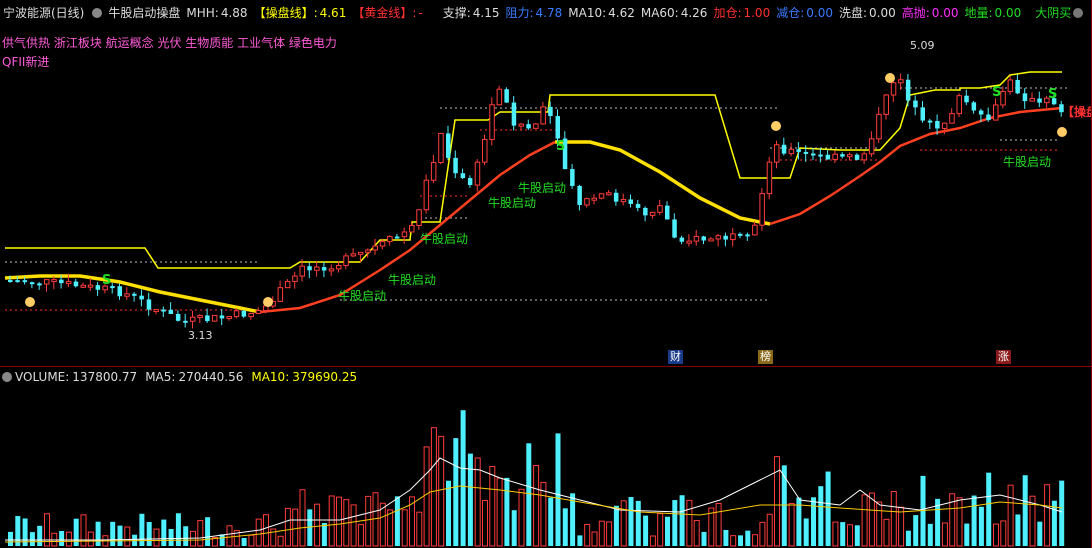  I want to click on s-marker-4: S, so click(1052, 94).